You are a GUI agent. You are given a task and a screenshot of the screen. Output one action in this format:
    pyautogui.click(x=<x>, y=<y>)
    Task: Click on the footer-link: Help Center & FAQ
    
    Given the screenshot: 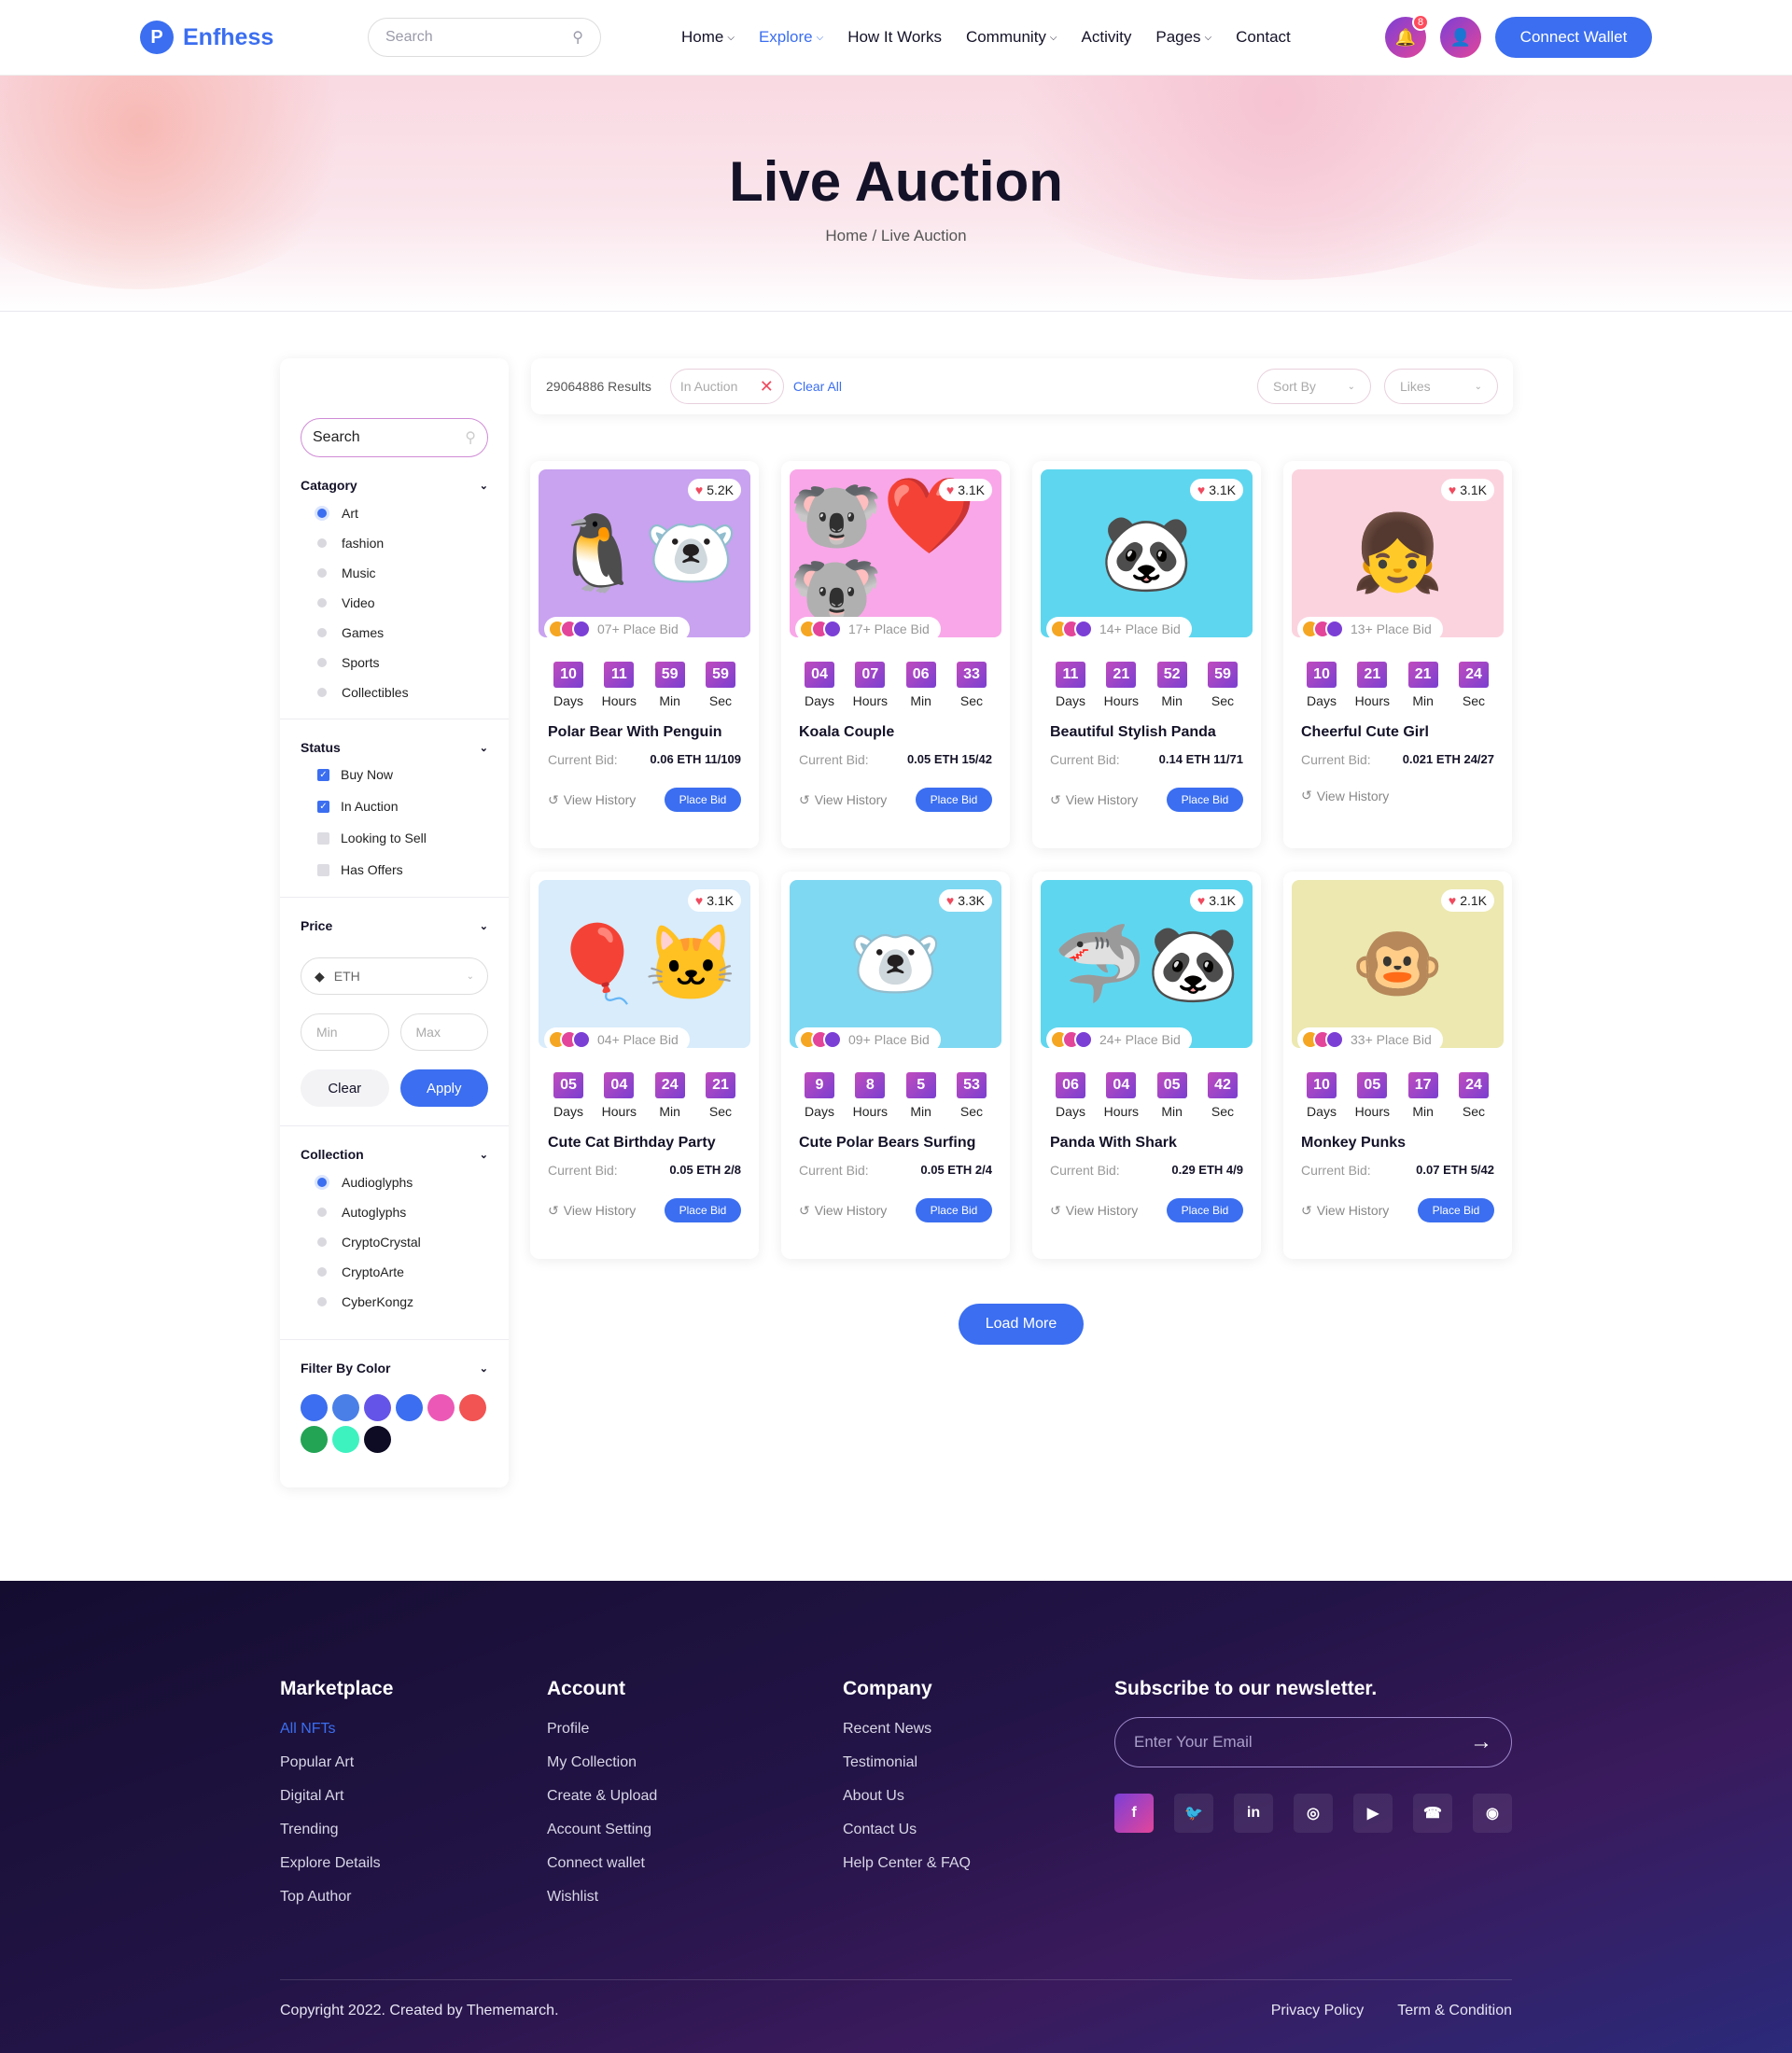 What is the action you would take?
    pyautogui.click(x=907, y=1872)
    